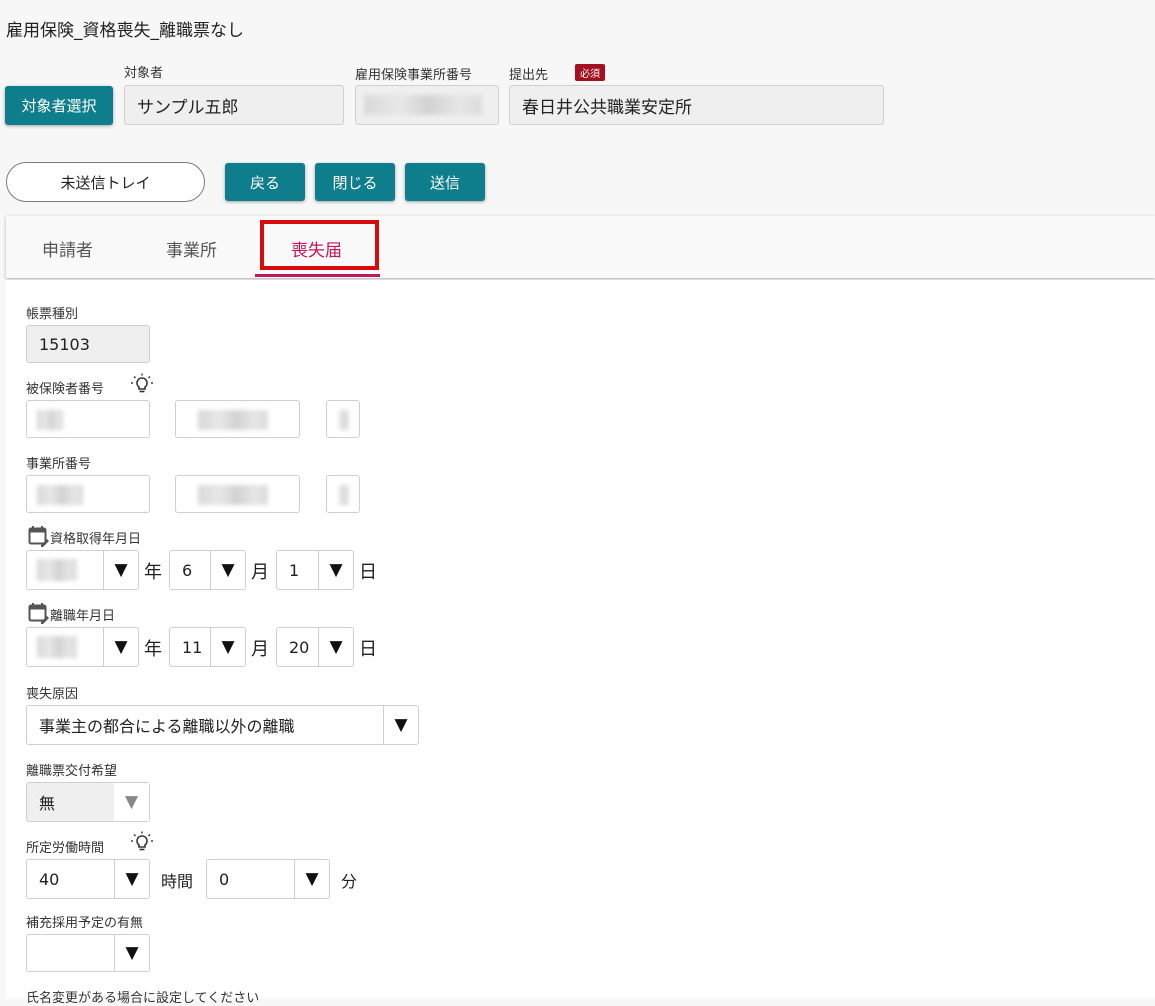 Image resolution: width=1155 pixels, height=1006 pixels. Describe the element at coordinates (125, 31) in the screenshot. I see `page-title: 雇用保険_資格喪失_離職票なし` at that location.